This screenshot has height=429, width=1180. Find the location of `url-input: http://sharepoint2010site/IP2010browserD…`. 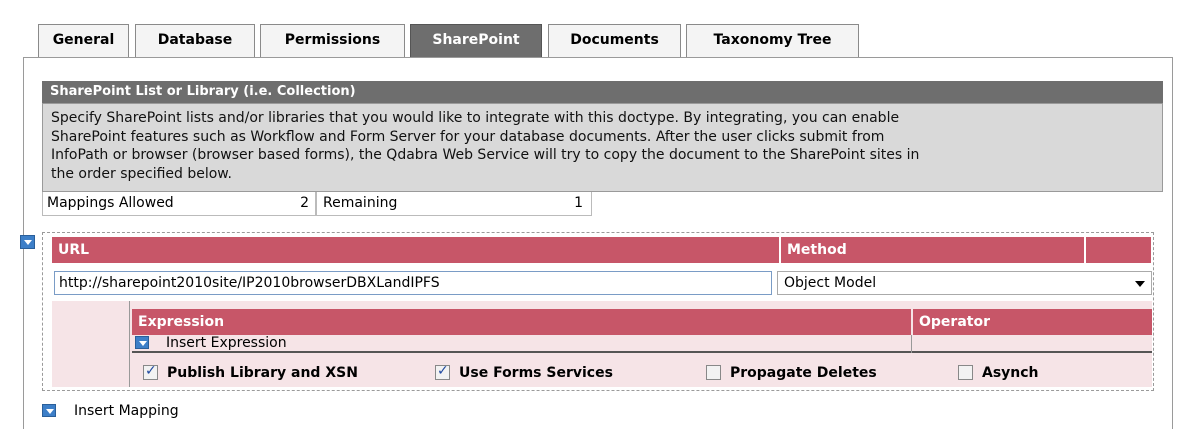

url-input: http://sharepoint2010site/IP2010browserD… is located at coordinates (413, 283).